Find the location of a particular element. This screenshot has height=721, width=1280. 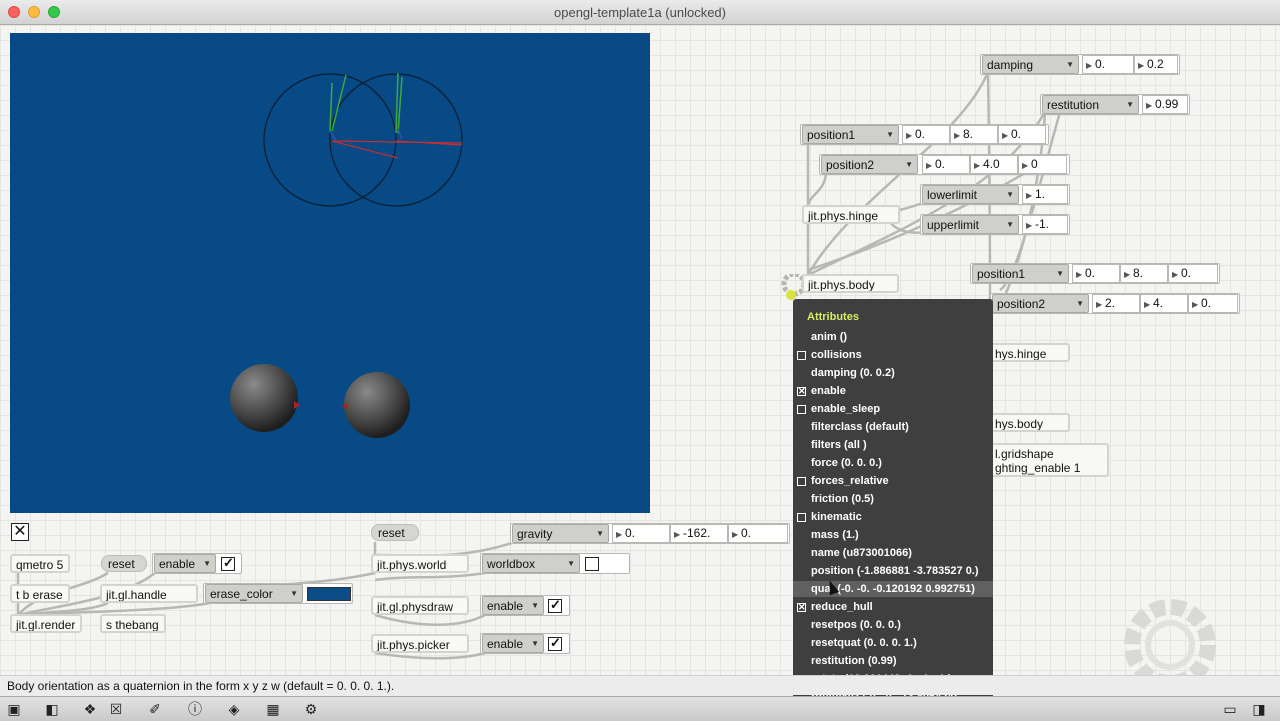

attribute-menu-item: restitution (0.99) is located at coordinates (854, 661).